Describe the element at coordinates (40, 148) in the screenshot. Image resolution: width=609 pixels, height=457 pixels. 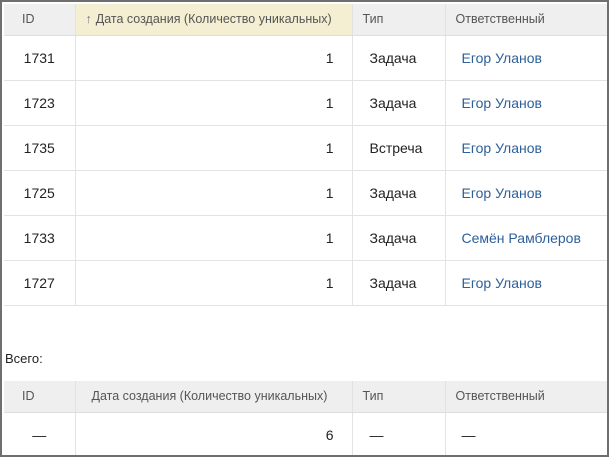
I see `cell-id: 1735` at that location.